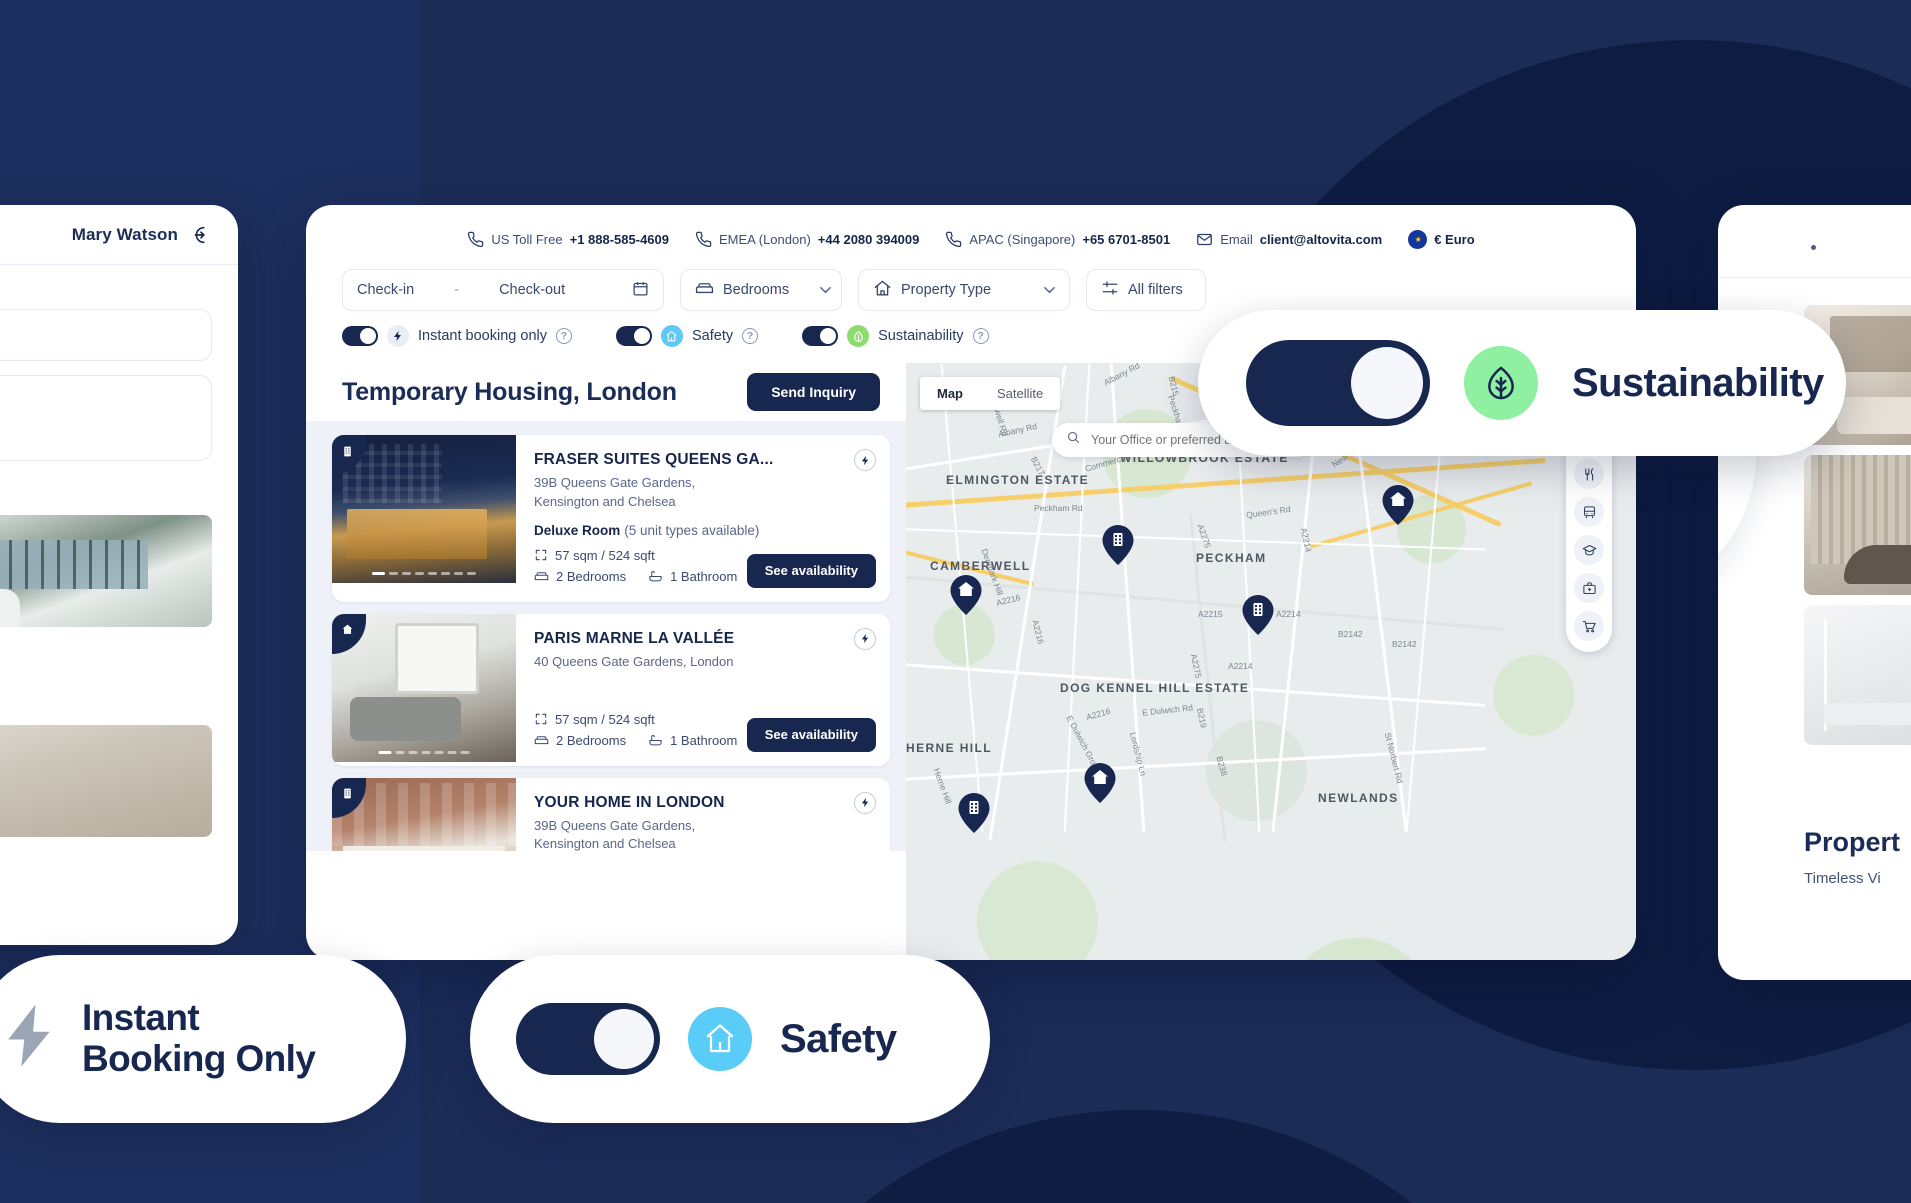 The width and height of the screenshot is (1911, 1203). Describe the element at coordinates (1358, 798) in the screenshot. I see `map-area-label: NEWLANDS` at that location.